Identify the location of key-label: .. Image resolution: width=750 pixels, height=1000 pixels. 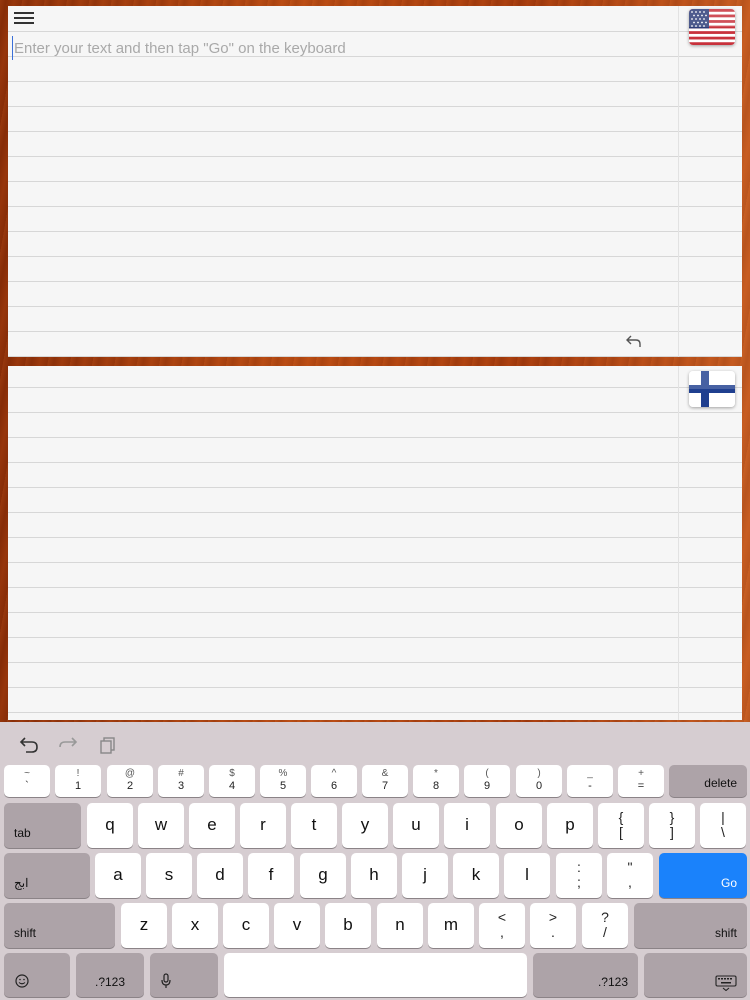
(553, 932).